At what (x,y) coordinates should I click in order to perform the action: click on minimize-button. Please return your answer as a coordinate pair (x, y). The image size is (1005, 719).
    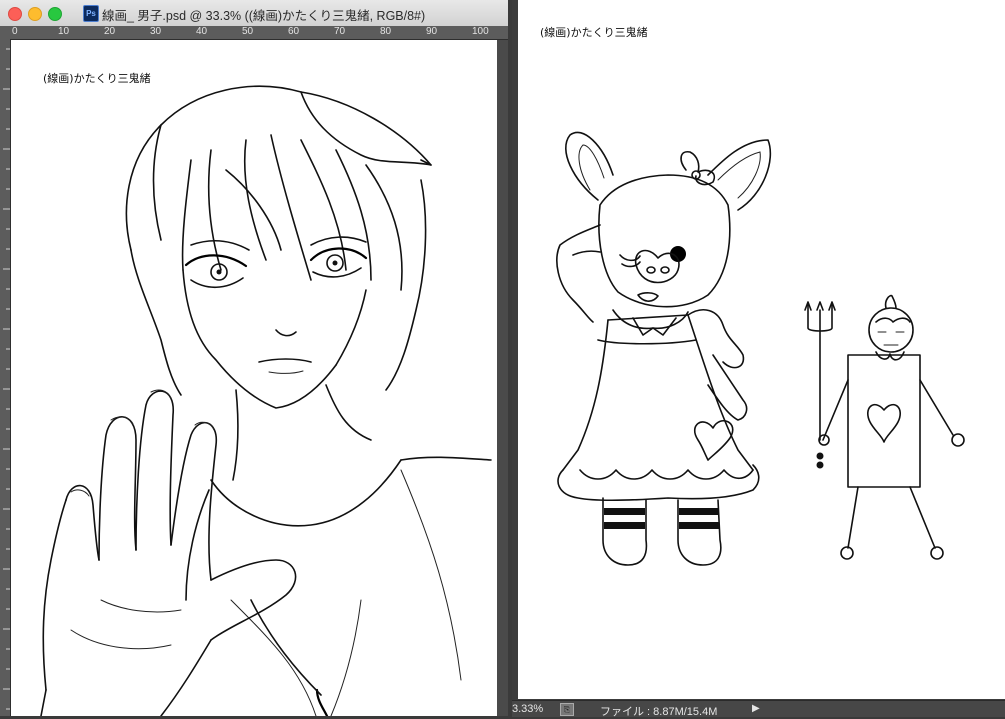
    Looking at the image, I should click on (35, 14).